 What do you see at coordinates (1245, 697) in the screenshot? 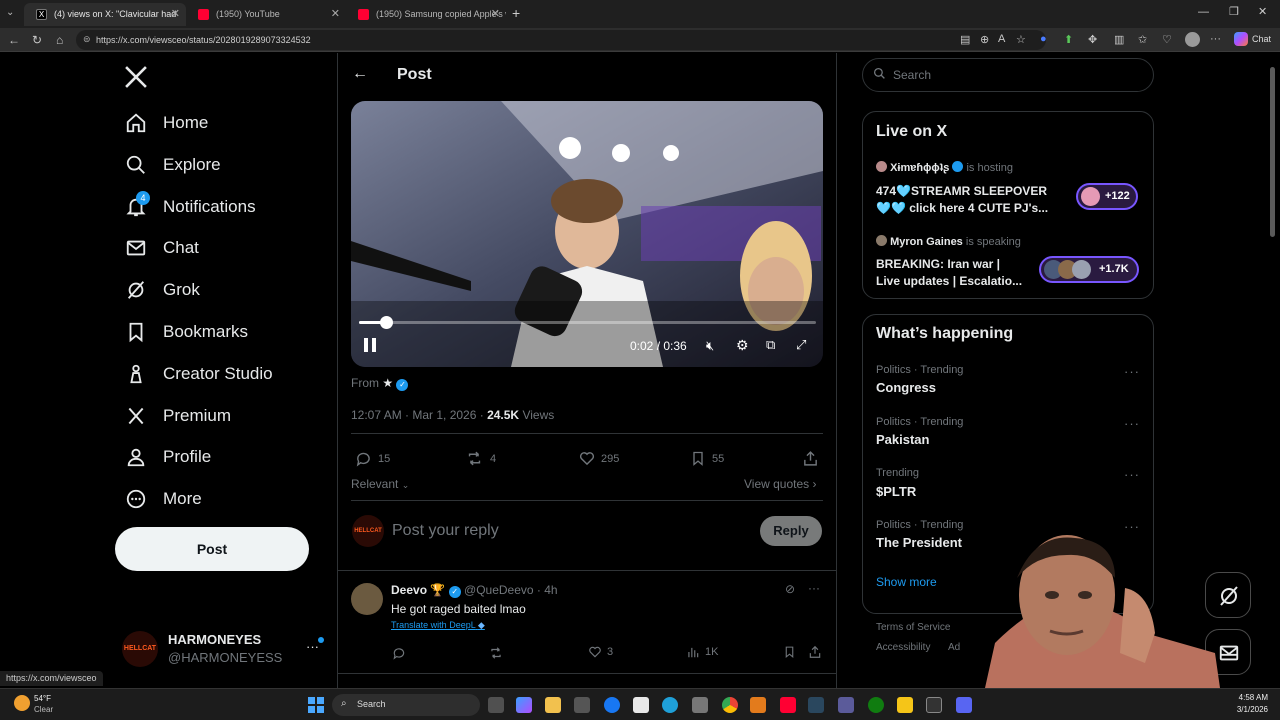
I see `taskbar-time: 4:58 AM` at bounding box center [1245, 697].